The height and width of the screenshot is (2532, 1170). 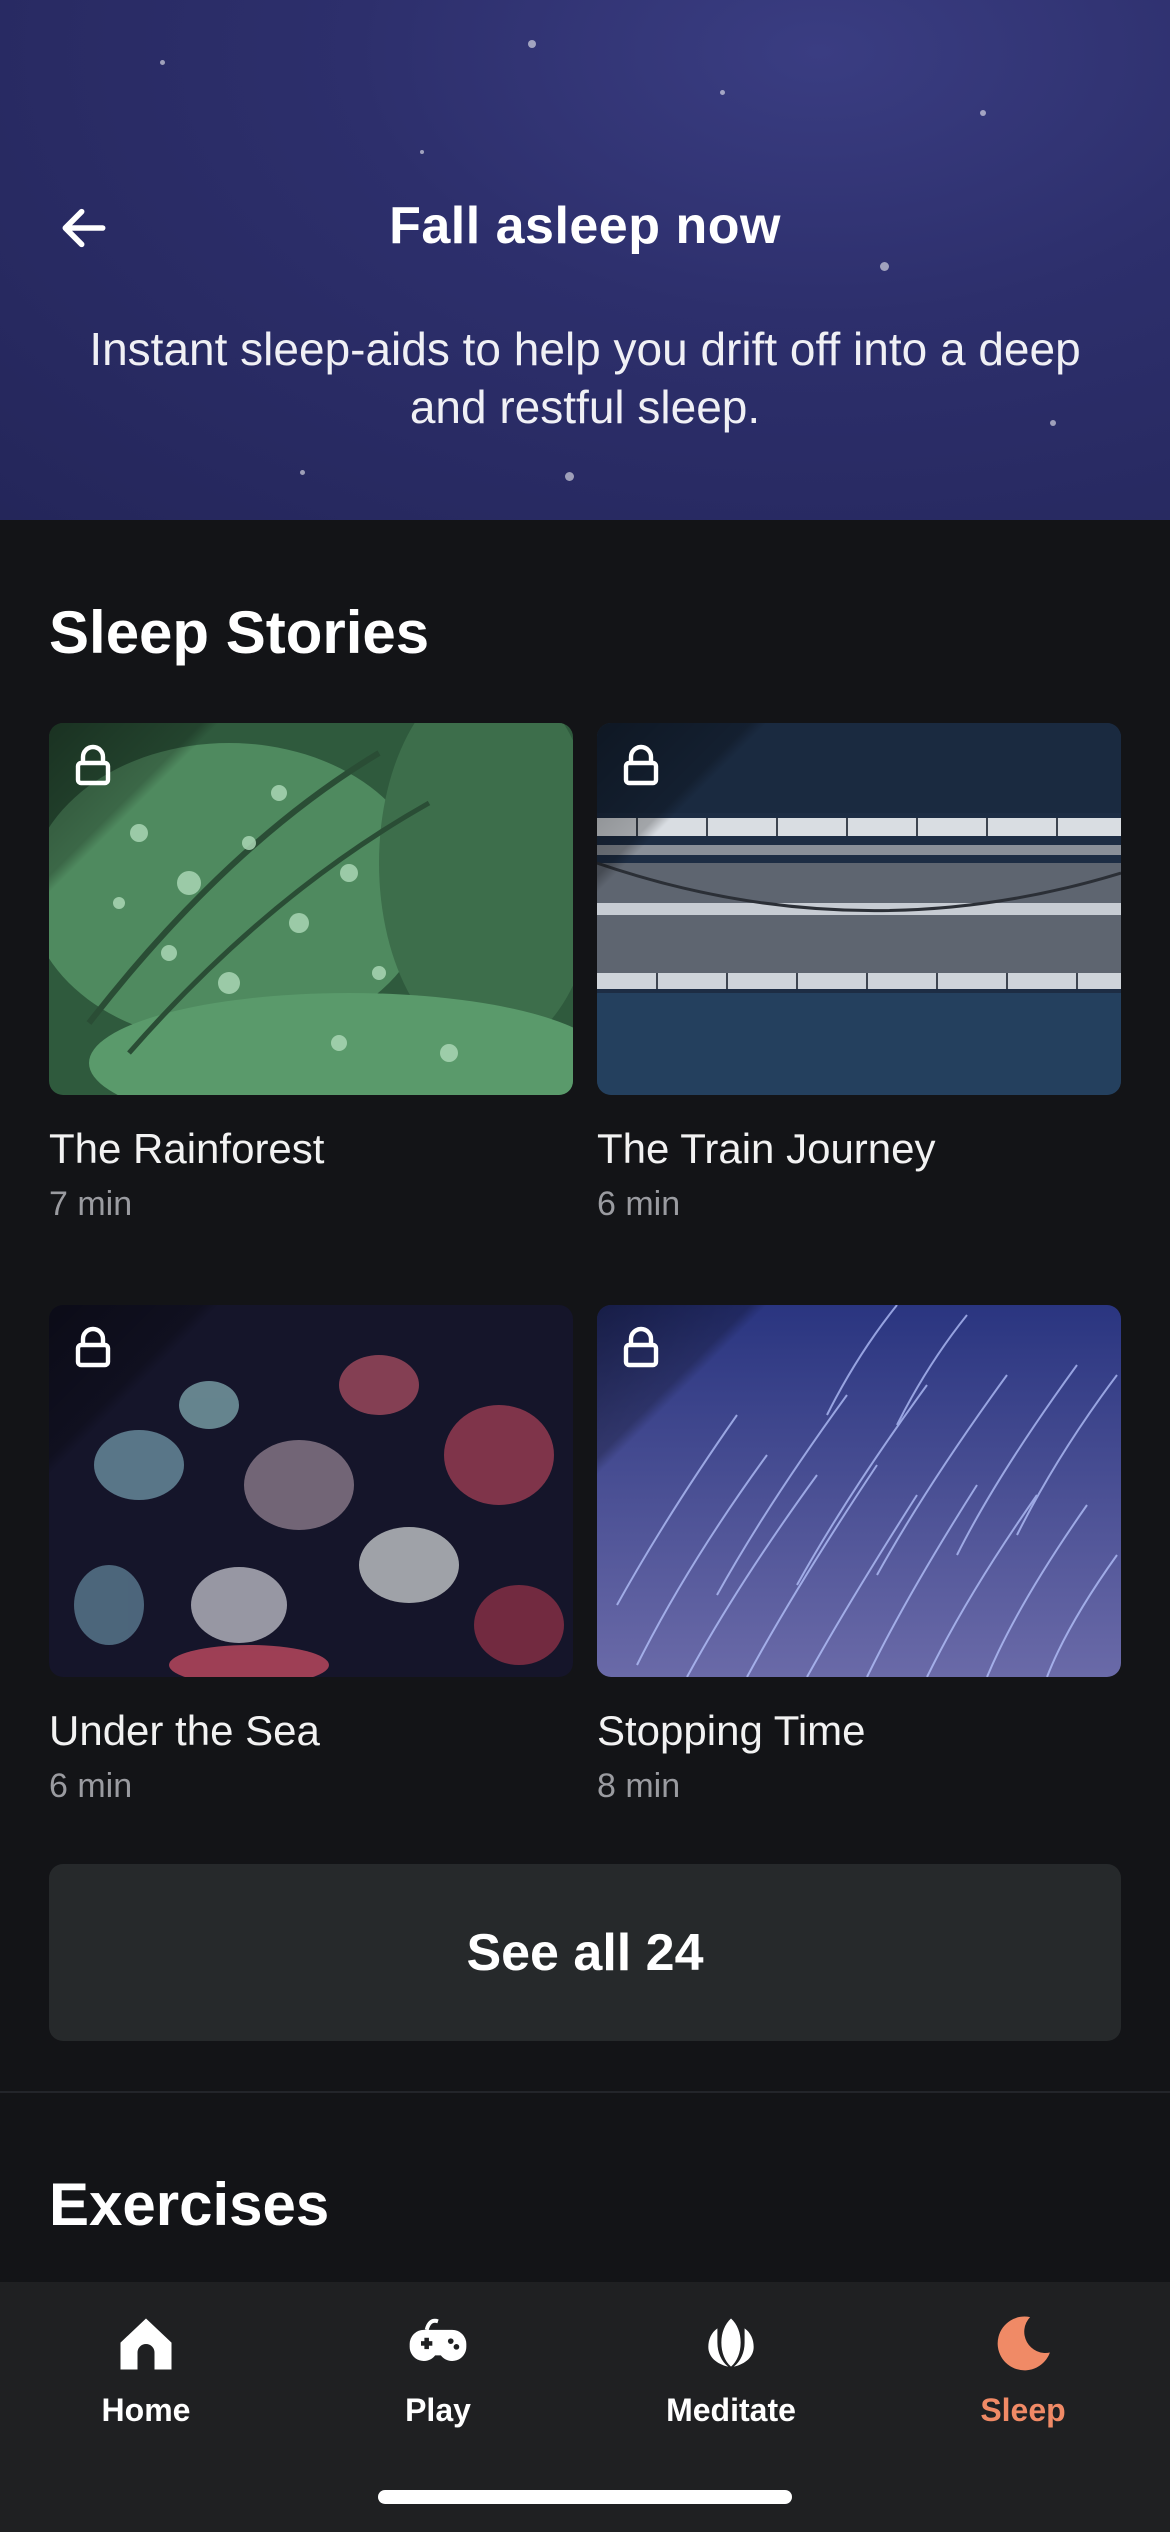 I want to click on page-title: Fall asleep now, so click(x=585, y=226).